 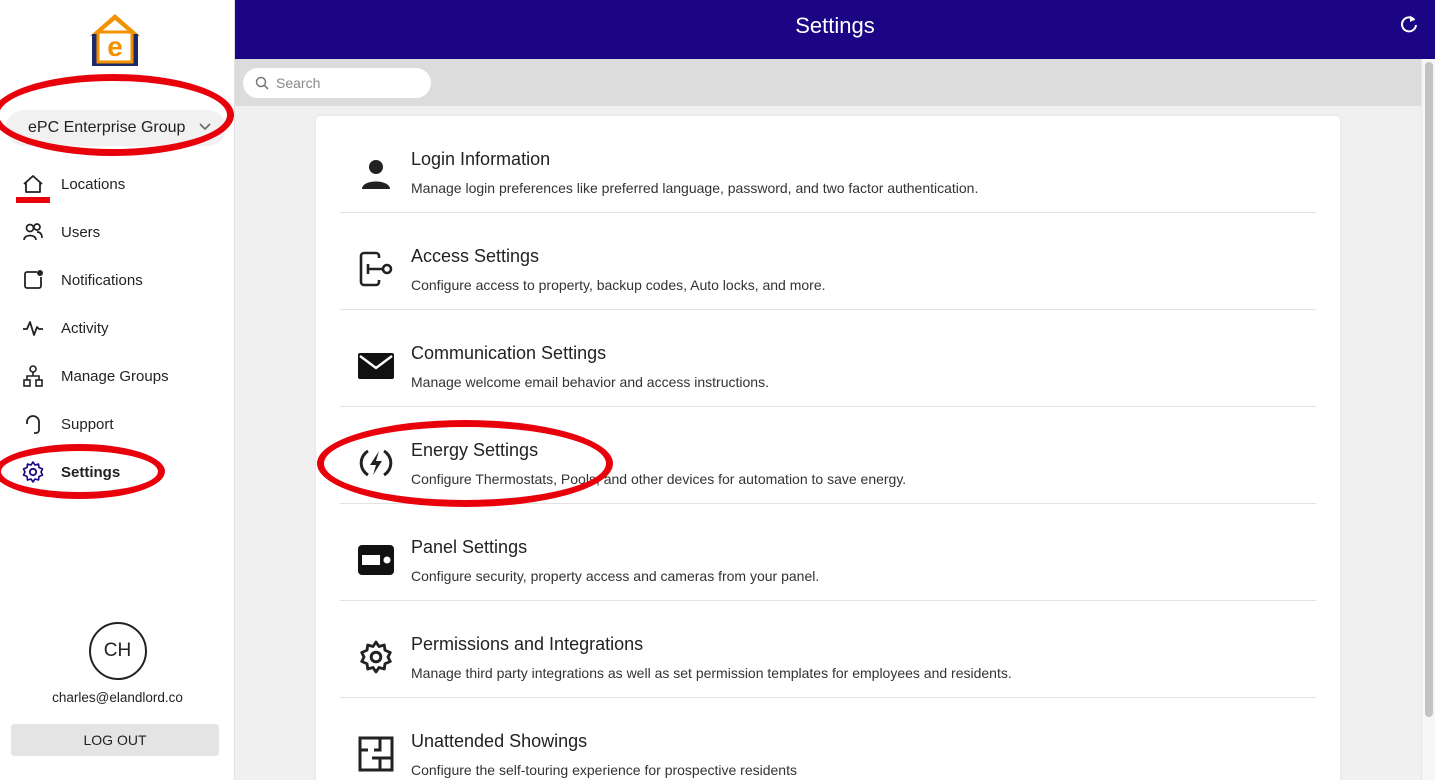 I want to click on sidebar-item-settings: Settings, so click(x=117, y=472).